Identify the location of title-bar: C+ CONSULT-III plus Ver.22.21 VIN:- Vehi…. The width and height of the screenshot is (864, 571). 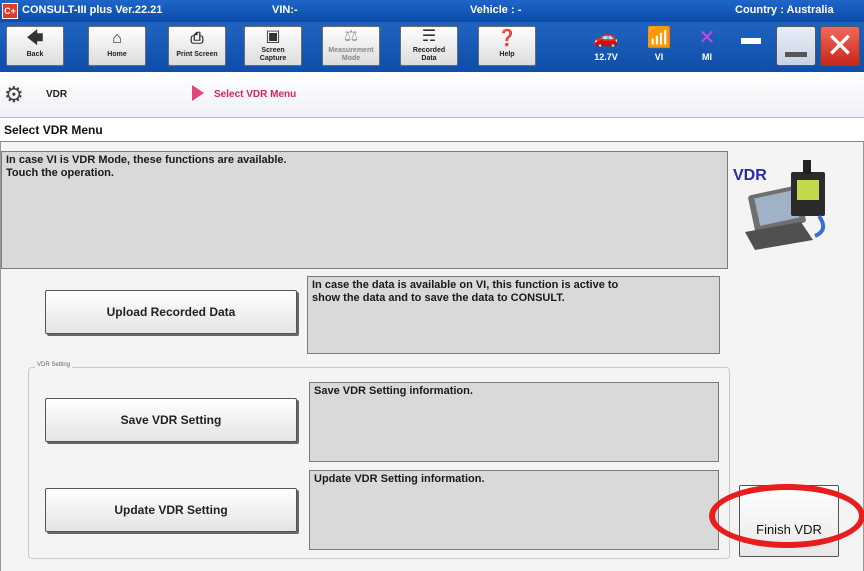
(432, 11).